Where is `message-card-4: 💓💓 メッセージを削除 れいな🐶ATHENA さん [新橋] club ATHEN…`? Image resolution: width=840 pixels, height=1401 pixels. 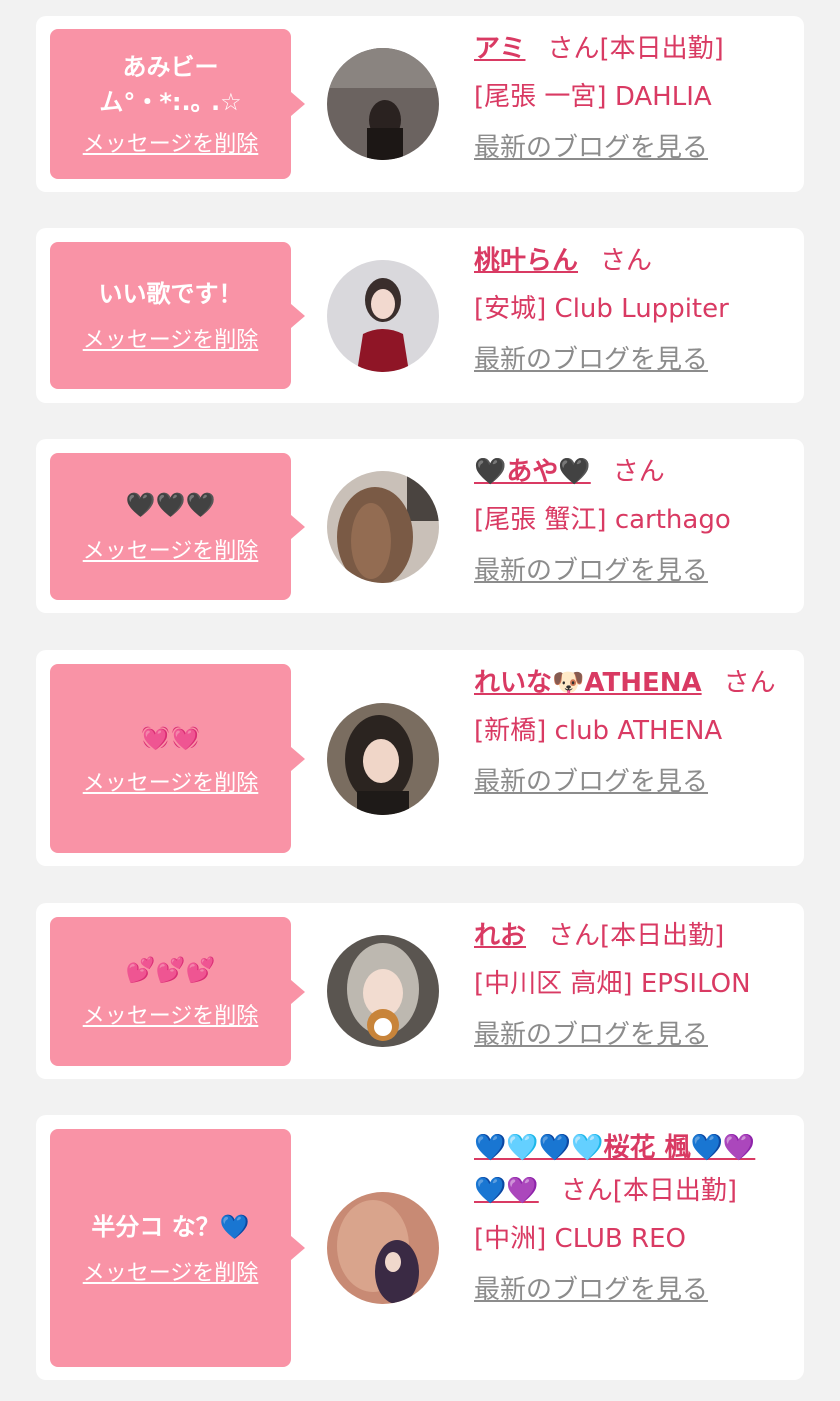 message-card-4: 💓💓 メッセージを削除 れいな🐶ATHENA さん [新橋] club ATHEN… is located at coordinates (420, 758).